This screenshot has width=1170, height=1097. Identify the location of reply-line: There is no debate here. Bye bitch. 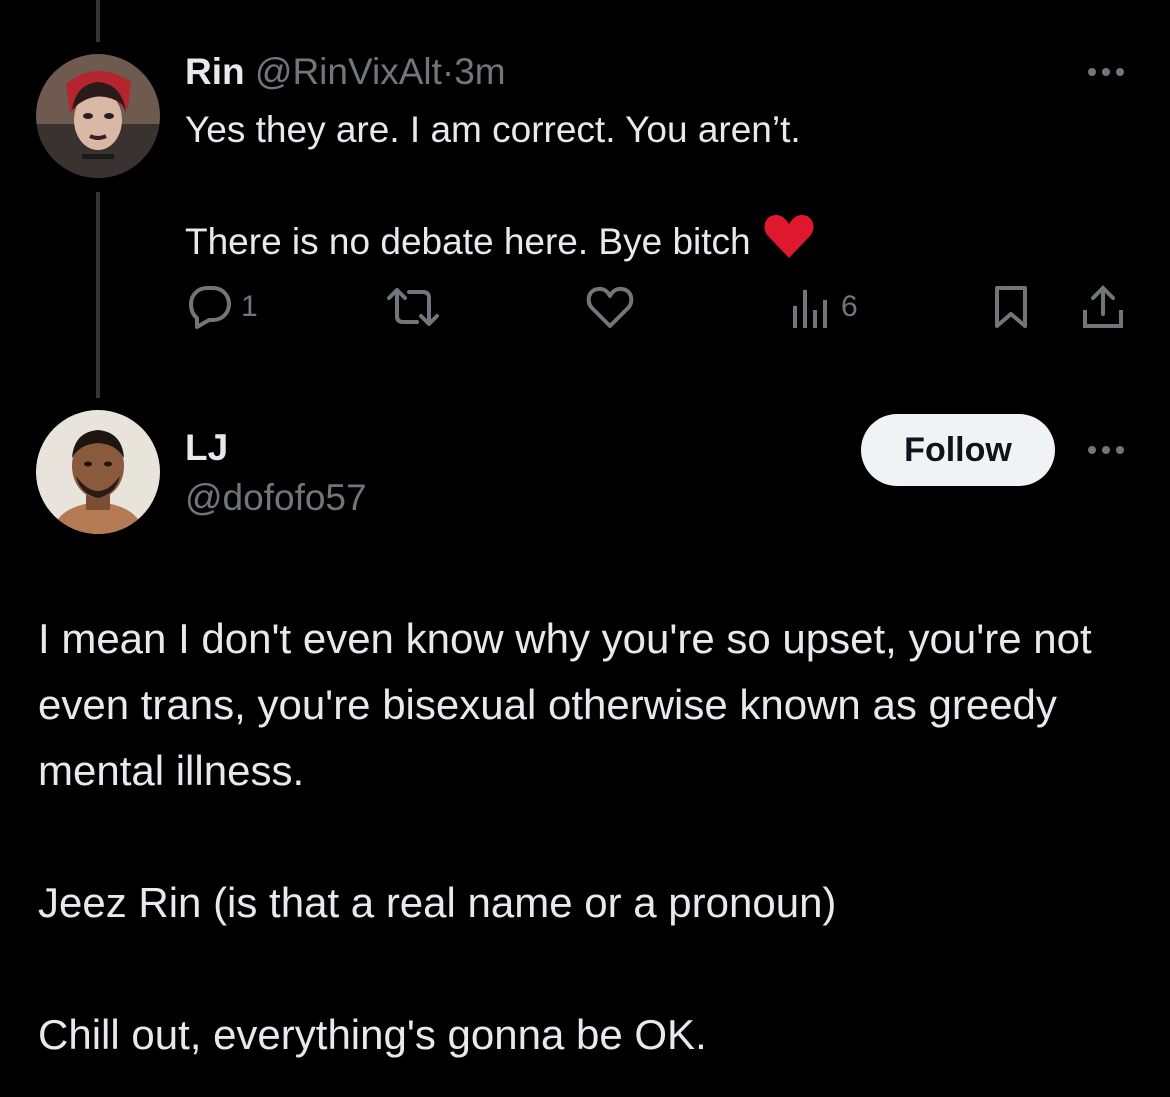
(468, 241).